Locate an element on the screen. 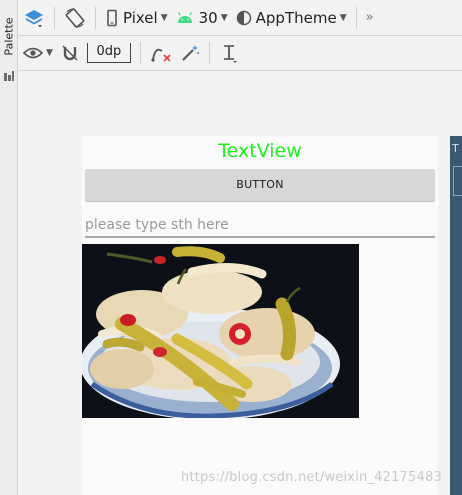  api-level-selector: 30 ▼ is located at coordinates (202, 18).